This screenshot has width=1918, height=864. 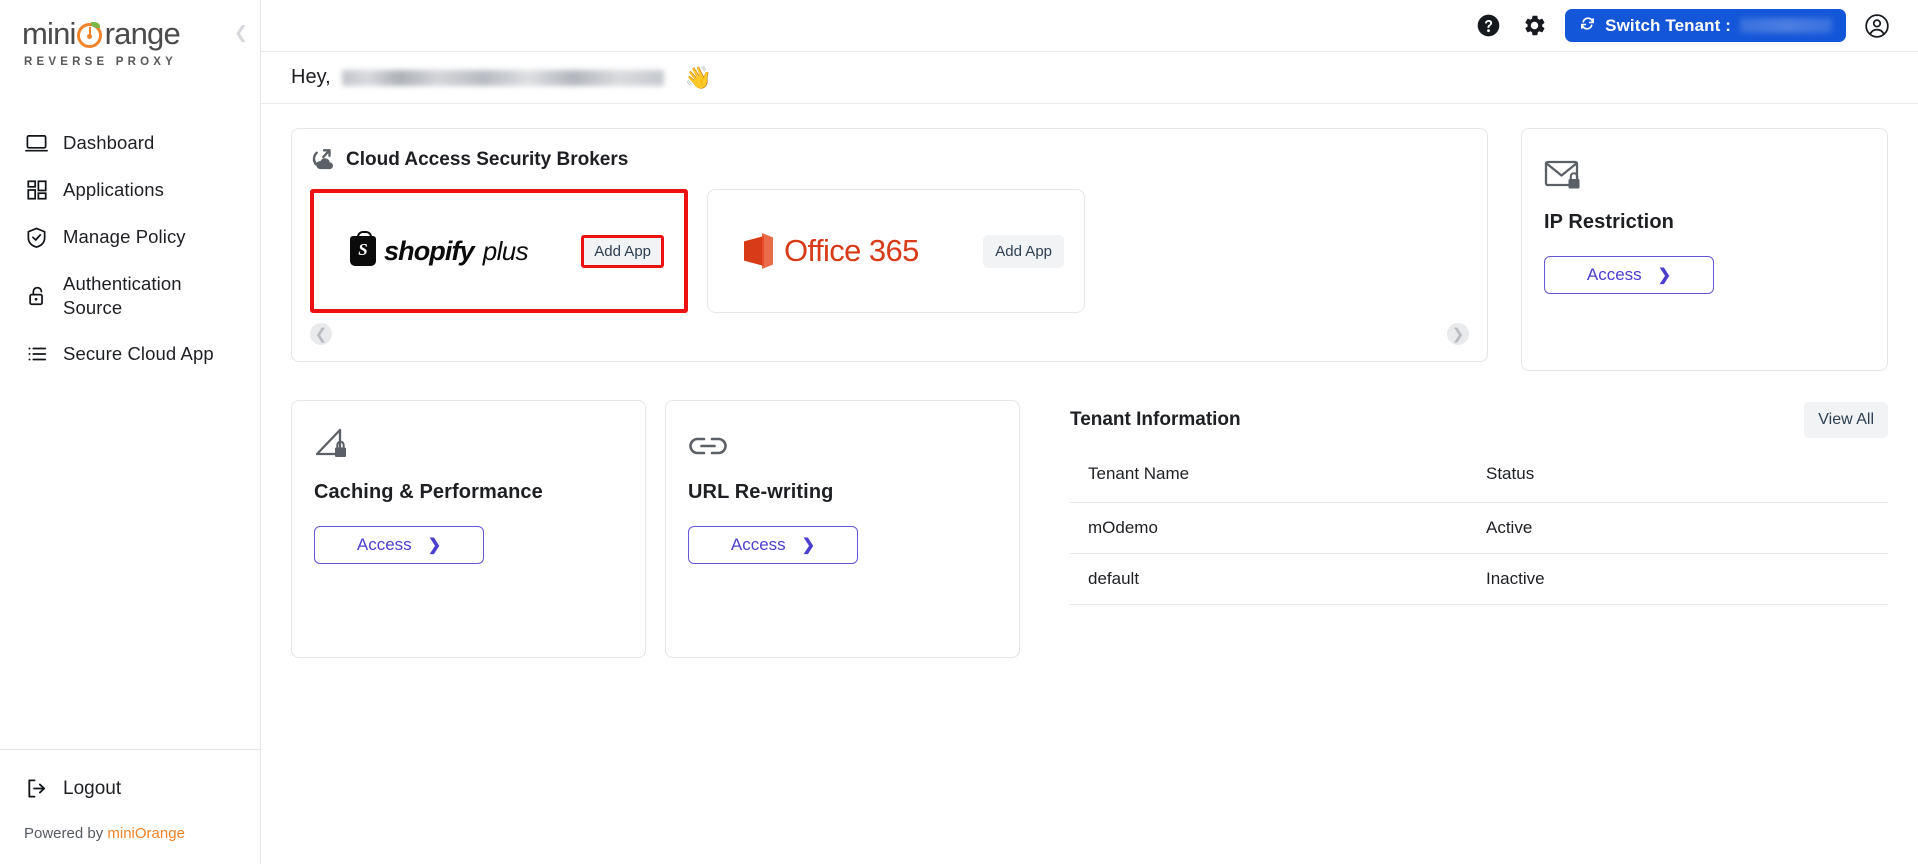 I want to click on logout-label: Logout, so click(x=92, y=788).